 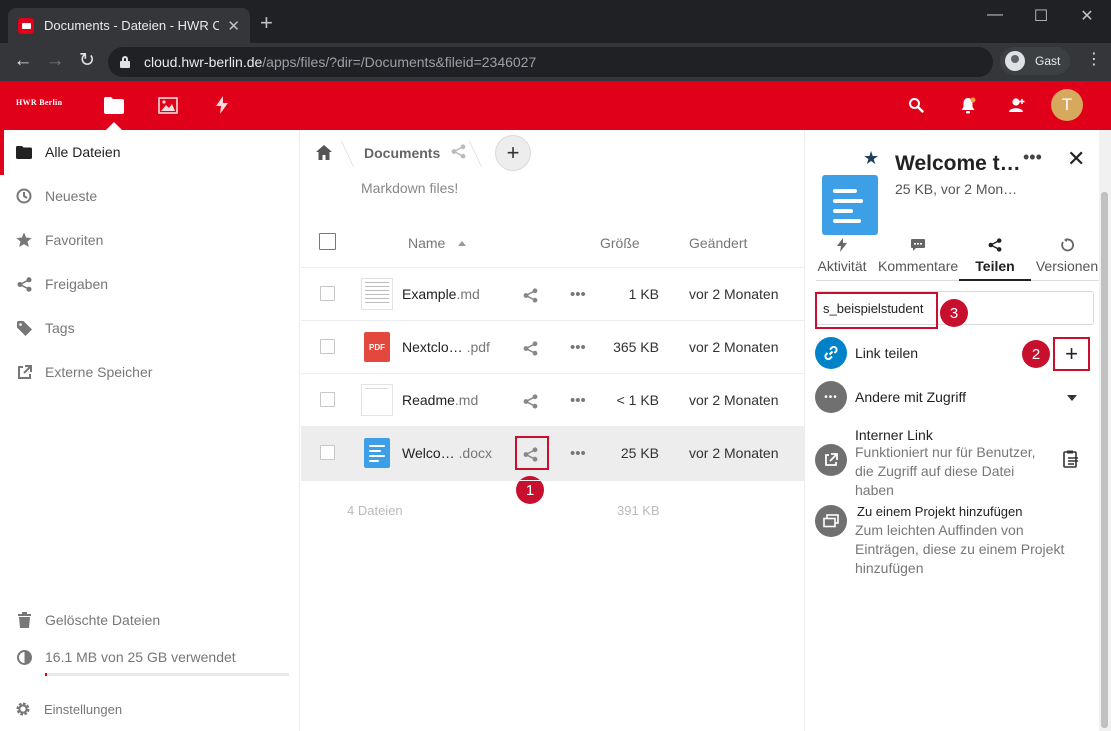 I want to click on file-name: Example.md, so click(x=441, y=294).